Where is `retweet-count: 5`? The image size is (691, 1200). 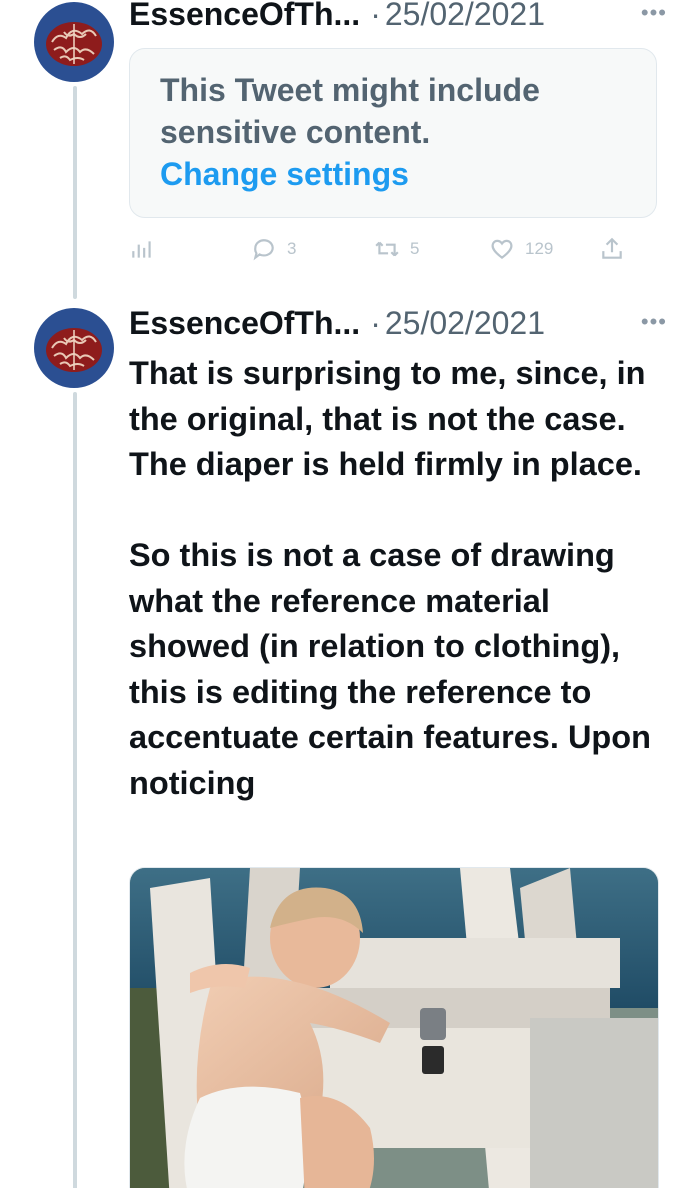 retweet-count: 5 is located at coordinates (415, 248).